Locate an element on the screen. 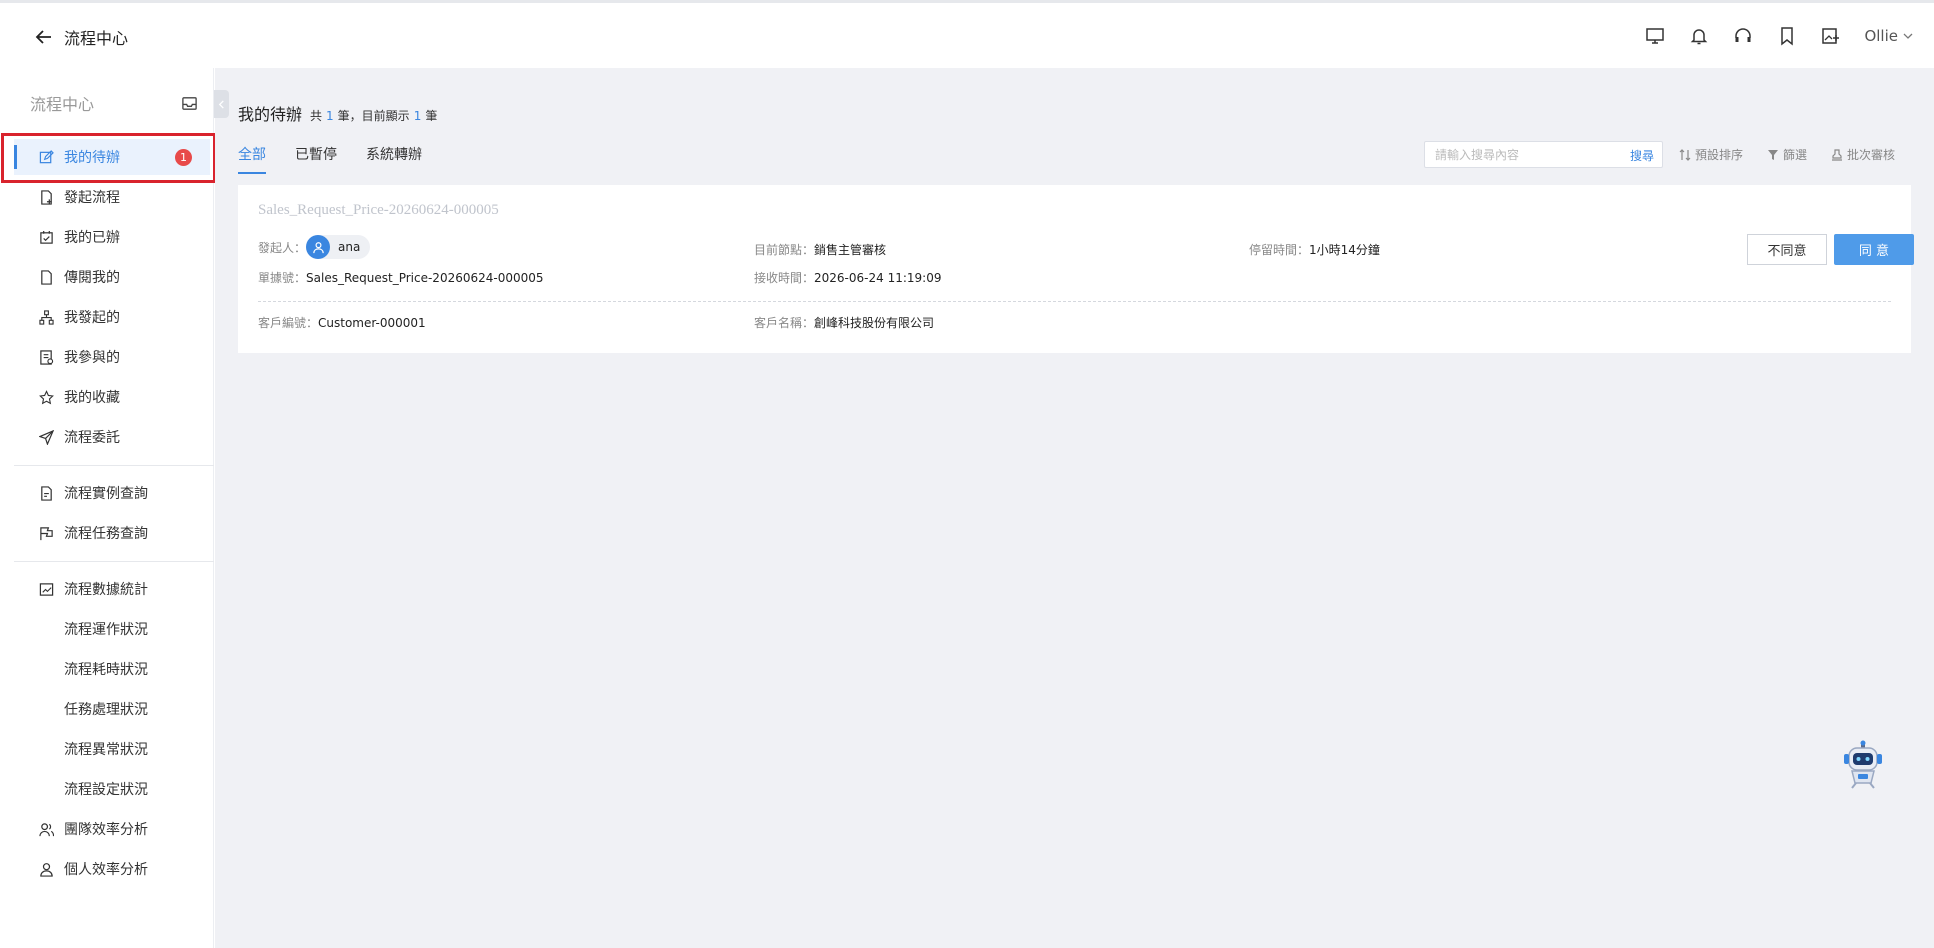 This screenshot has height=948, width=1934. sidebar-item-label: 流程設定狀況 is located at coordinates (106, 790).